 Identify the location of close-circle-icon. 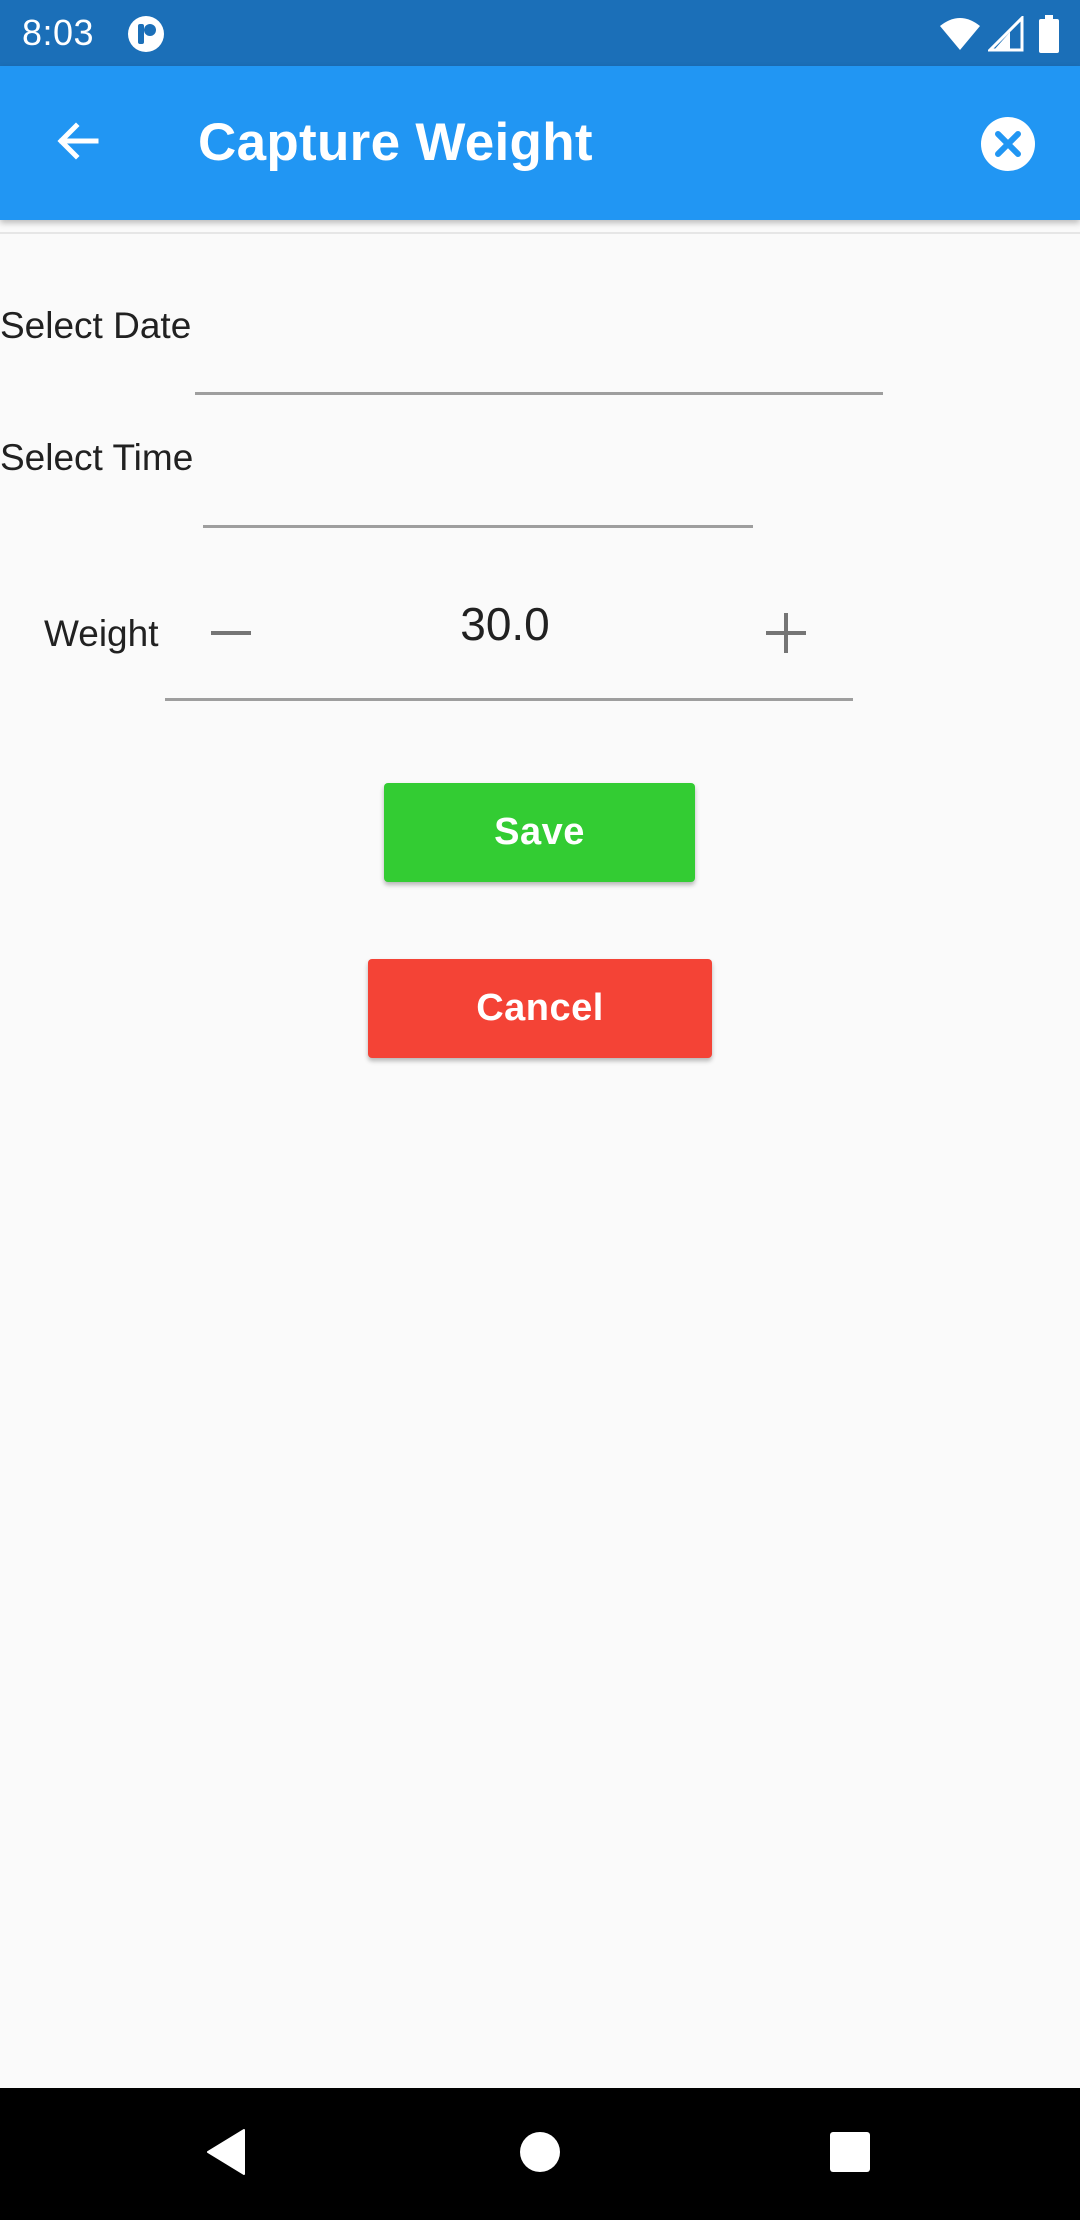
(1008, 146).